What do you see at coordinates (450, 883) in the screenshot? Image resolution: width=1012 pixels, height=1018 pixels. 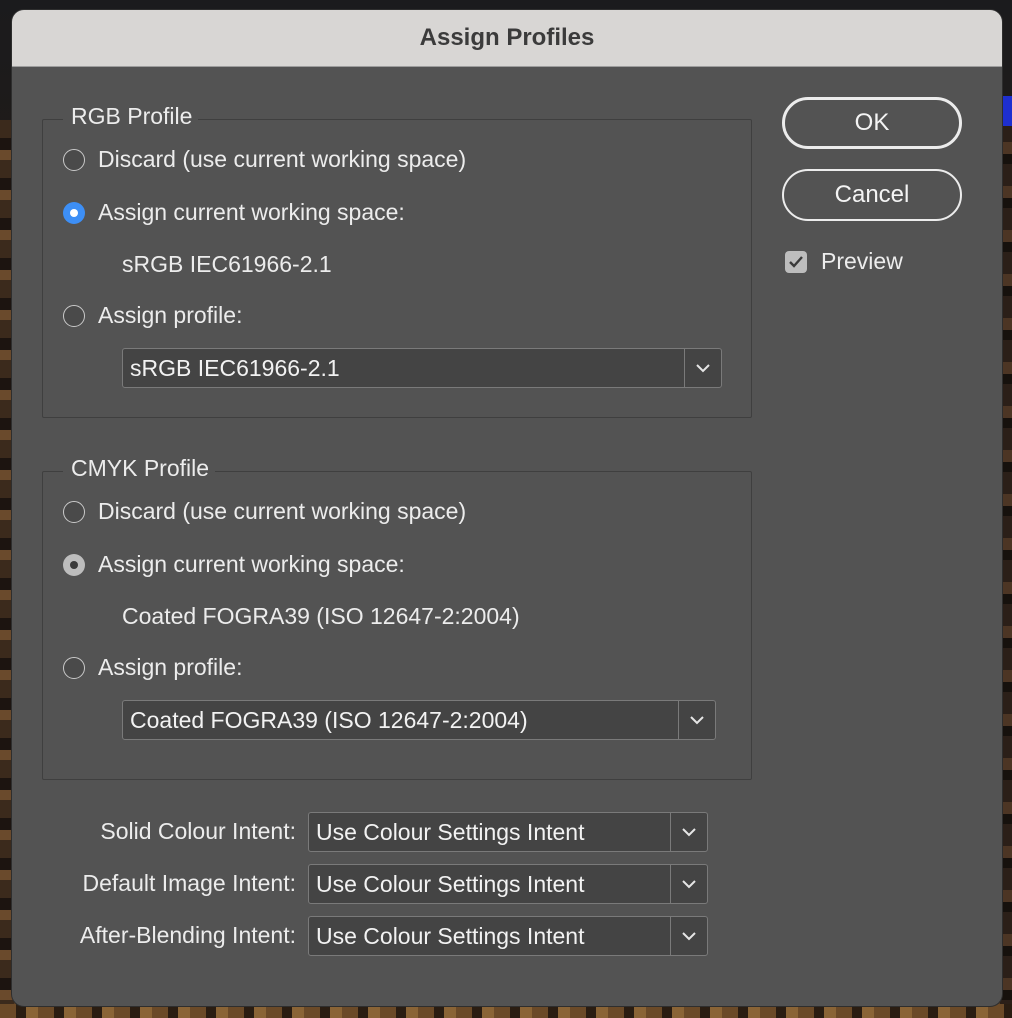 I see `default-image-intent-value: Use Colour Settings Intent` at bounding box center [450, 883].